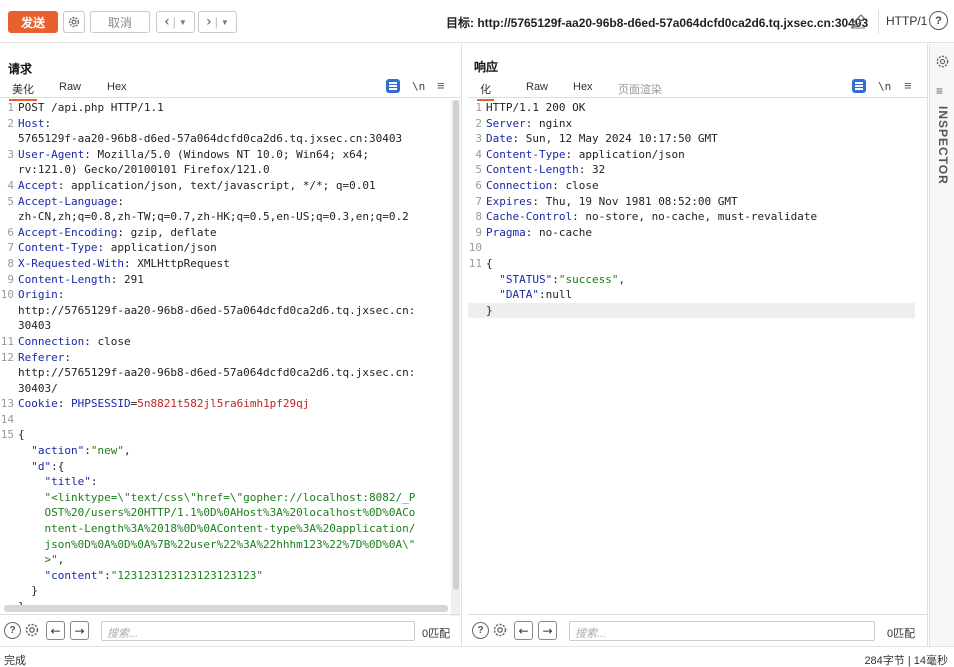  I want to click on code-line: 6 Accept-Encoding: gzip, deflate, so click(224, 233).